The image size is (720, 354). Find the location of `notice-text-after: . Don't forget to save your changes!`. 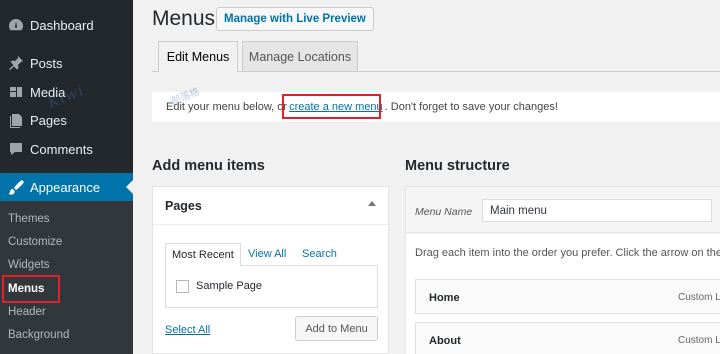

notice-text-after: . Don't forget to save your changes! is located at coordinates (471, 107).